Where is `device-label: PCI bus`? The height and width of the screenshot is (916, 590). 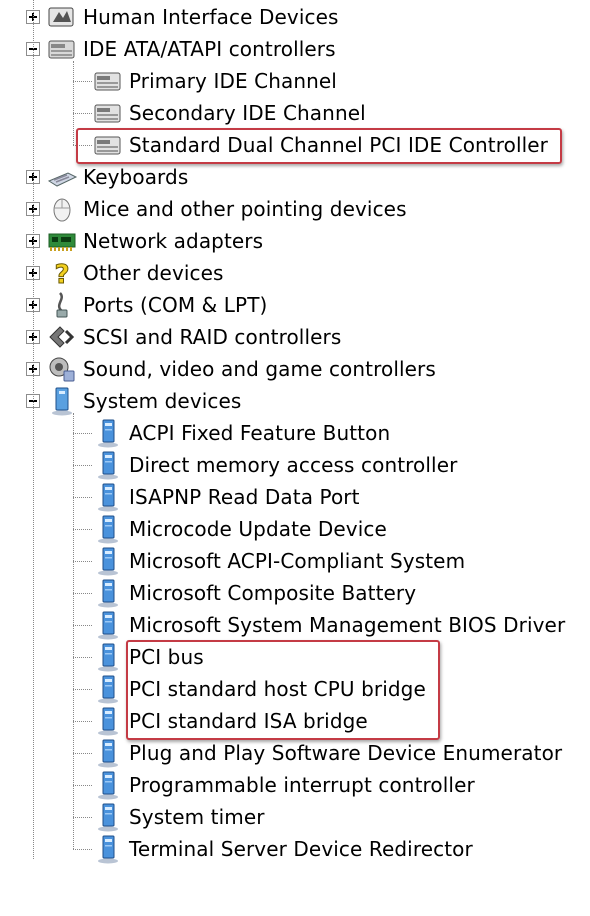 device-label: PCI bus is located at coordinates (166, 657).